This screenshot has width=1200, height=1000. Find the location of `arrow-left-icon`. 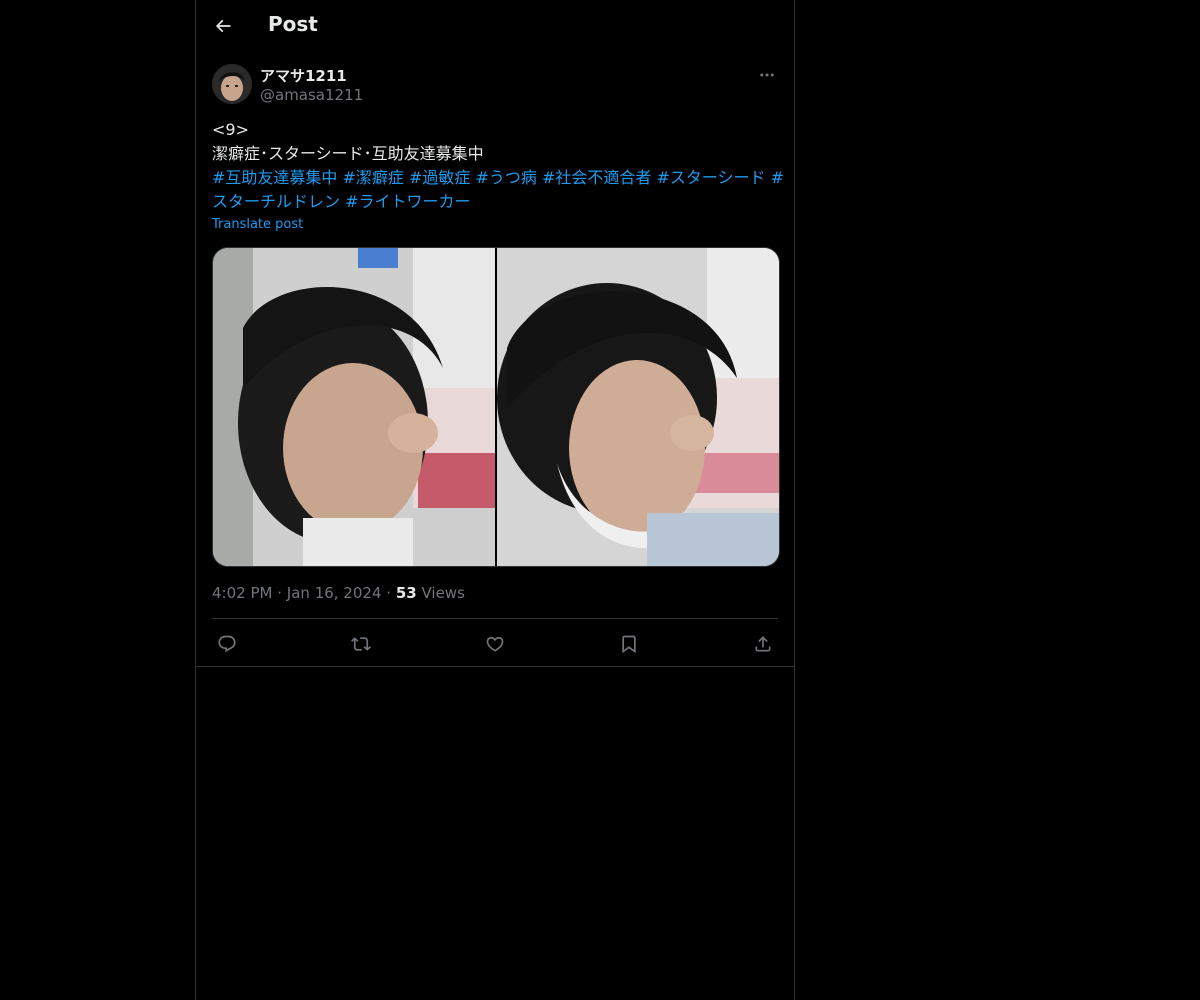

arrow-left-icon is located at coordinates (223, 26).